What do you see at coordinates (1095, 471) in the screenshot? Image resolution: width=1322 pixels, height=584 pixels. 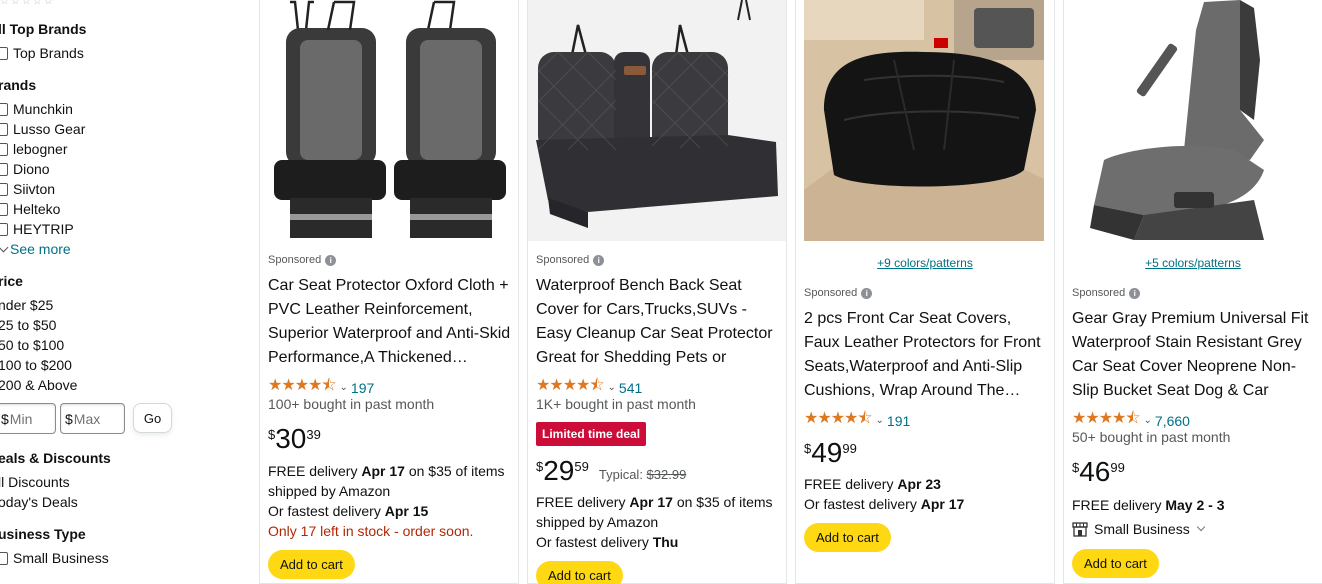 I see `price-whole: 46` at bounding box center [1095, 471].